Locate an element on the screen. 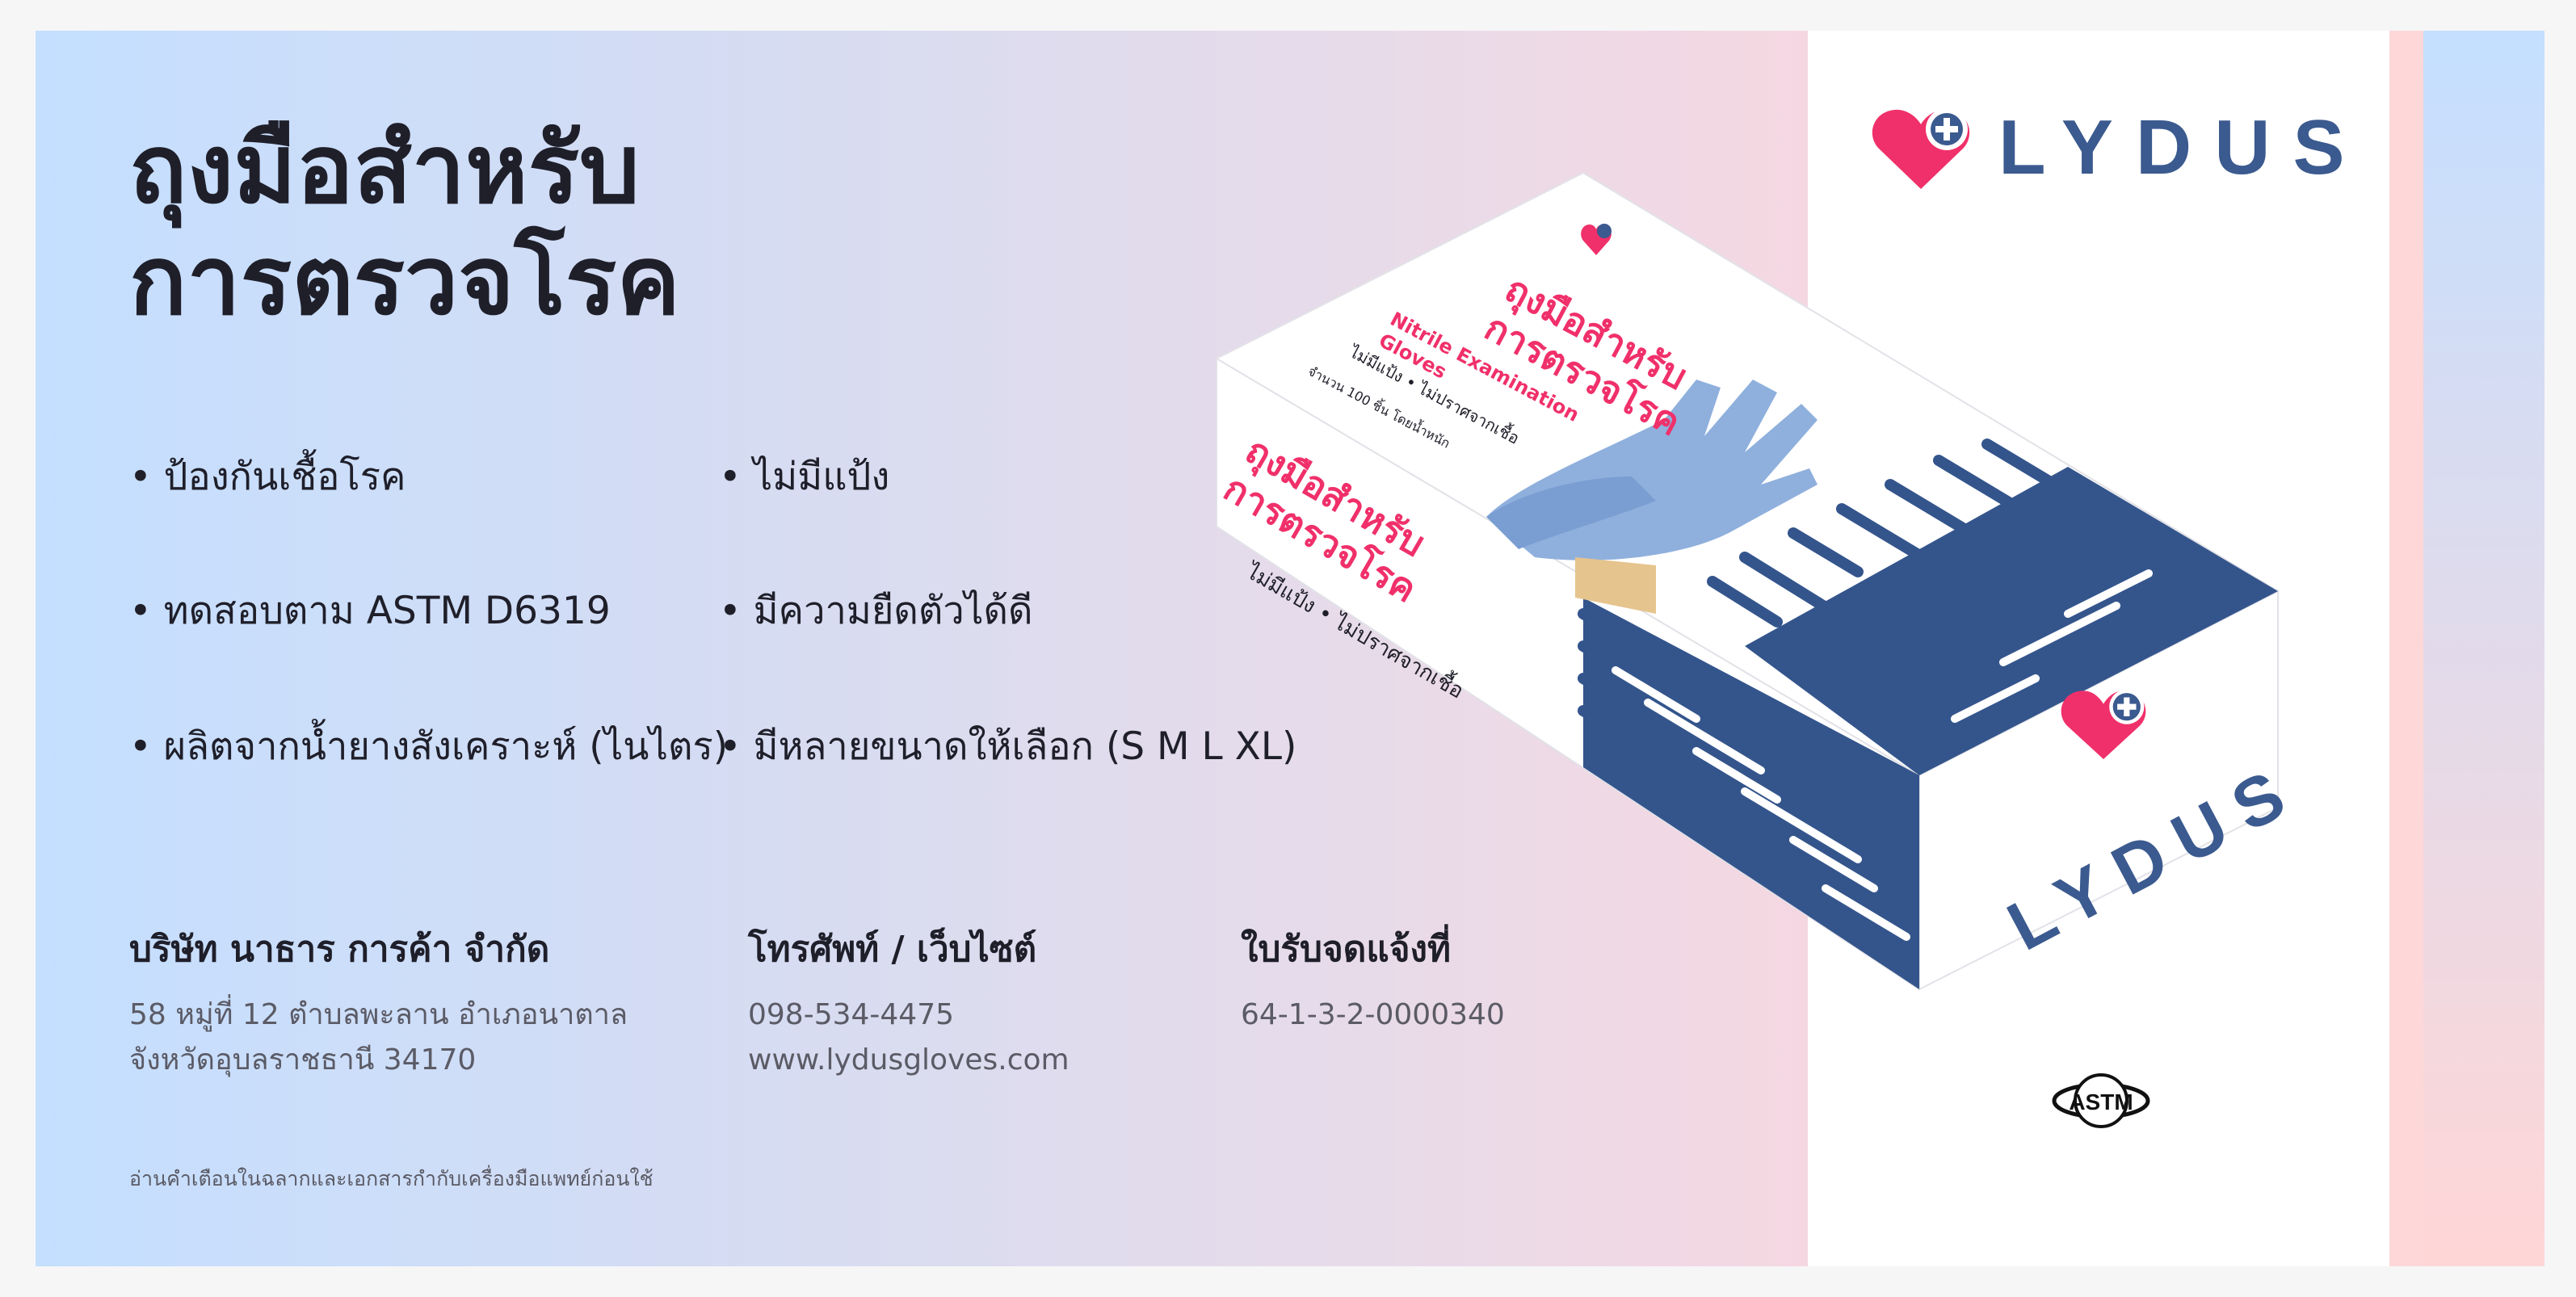 The image size is (2576, 1297). brand-logo: LYDUS is located at coordinates (2119, 147).